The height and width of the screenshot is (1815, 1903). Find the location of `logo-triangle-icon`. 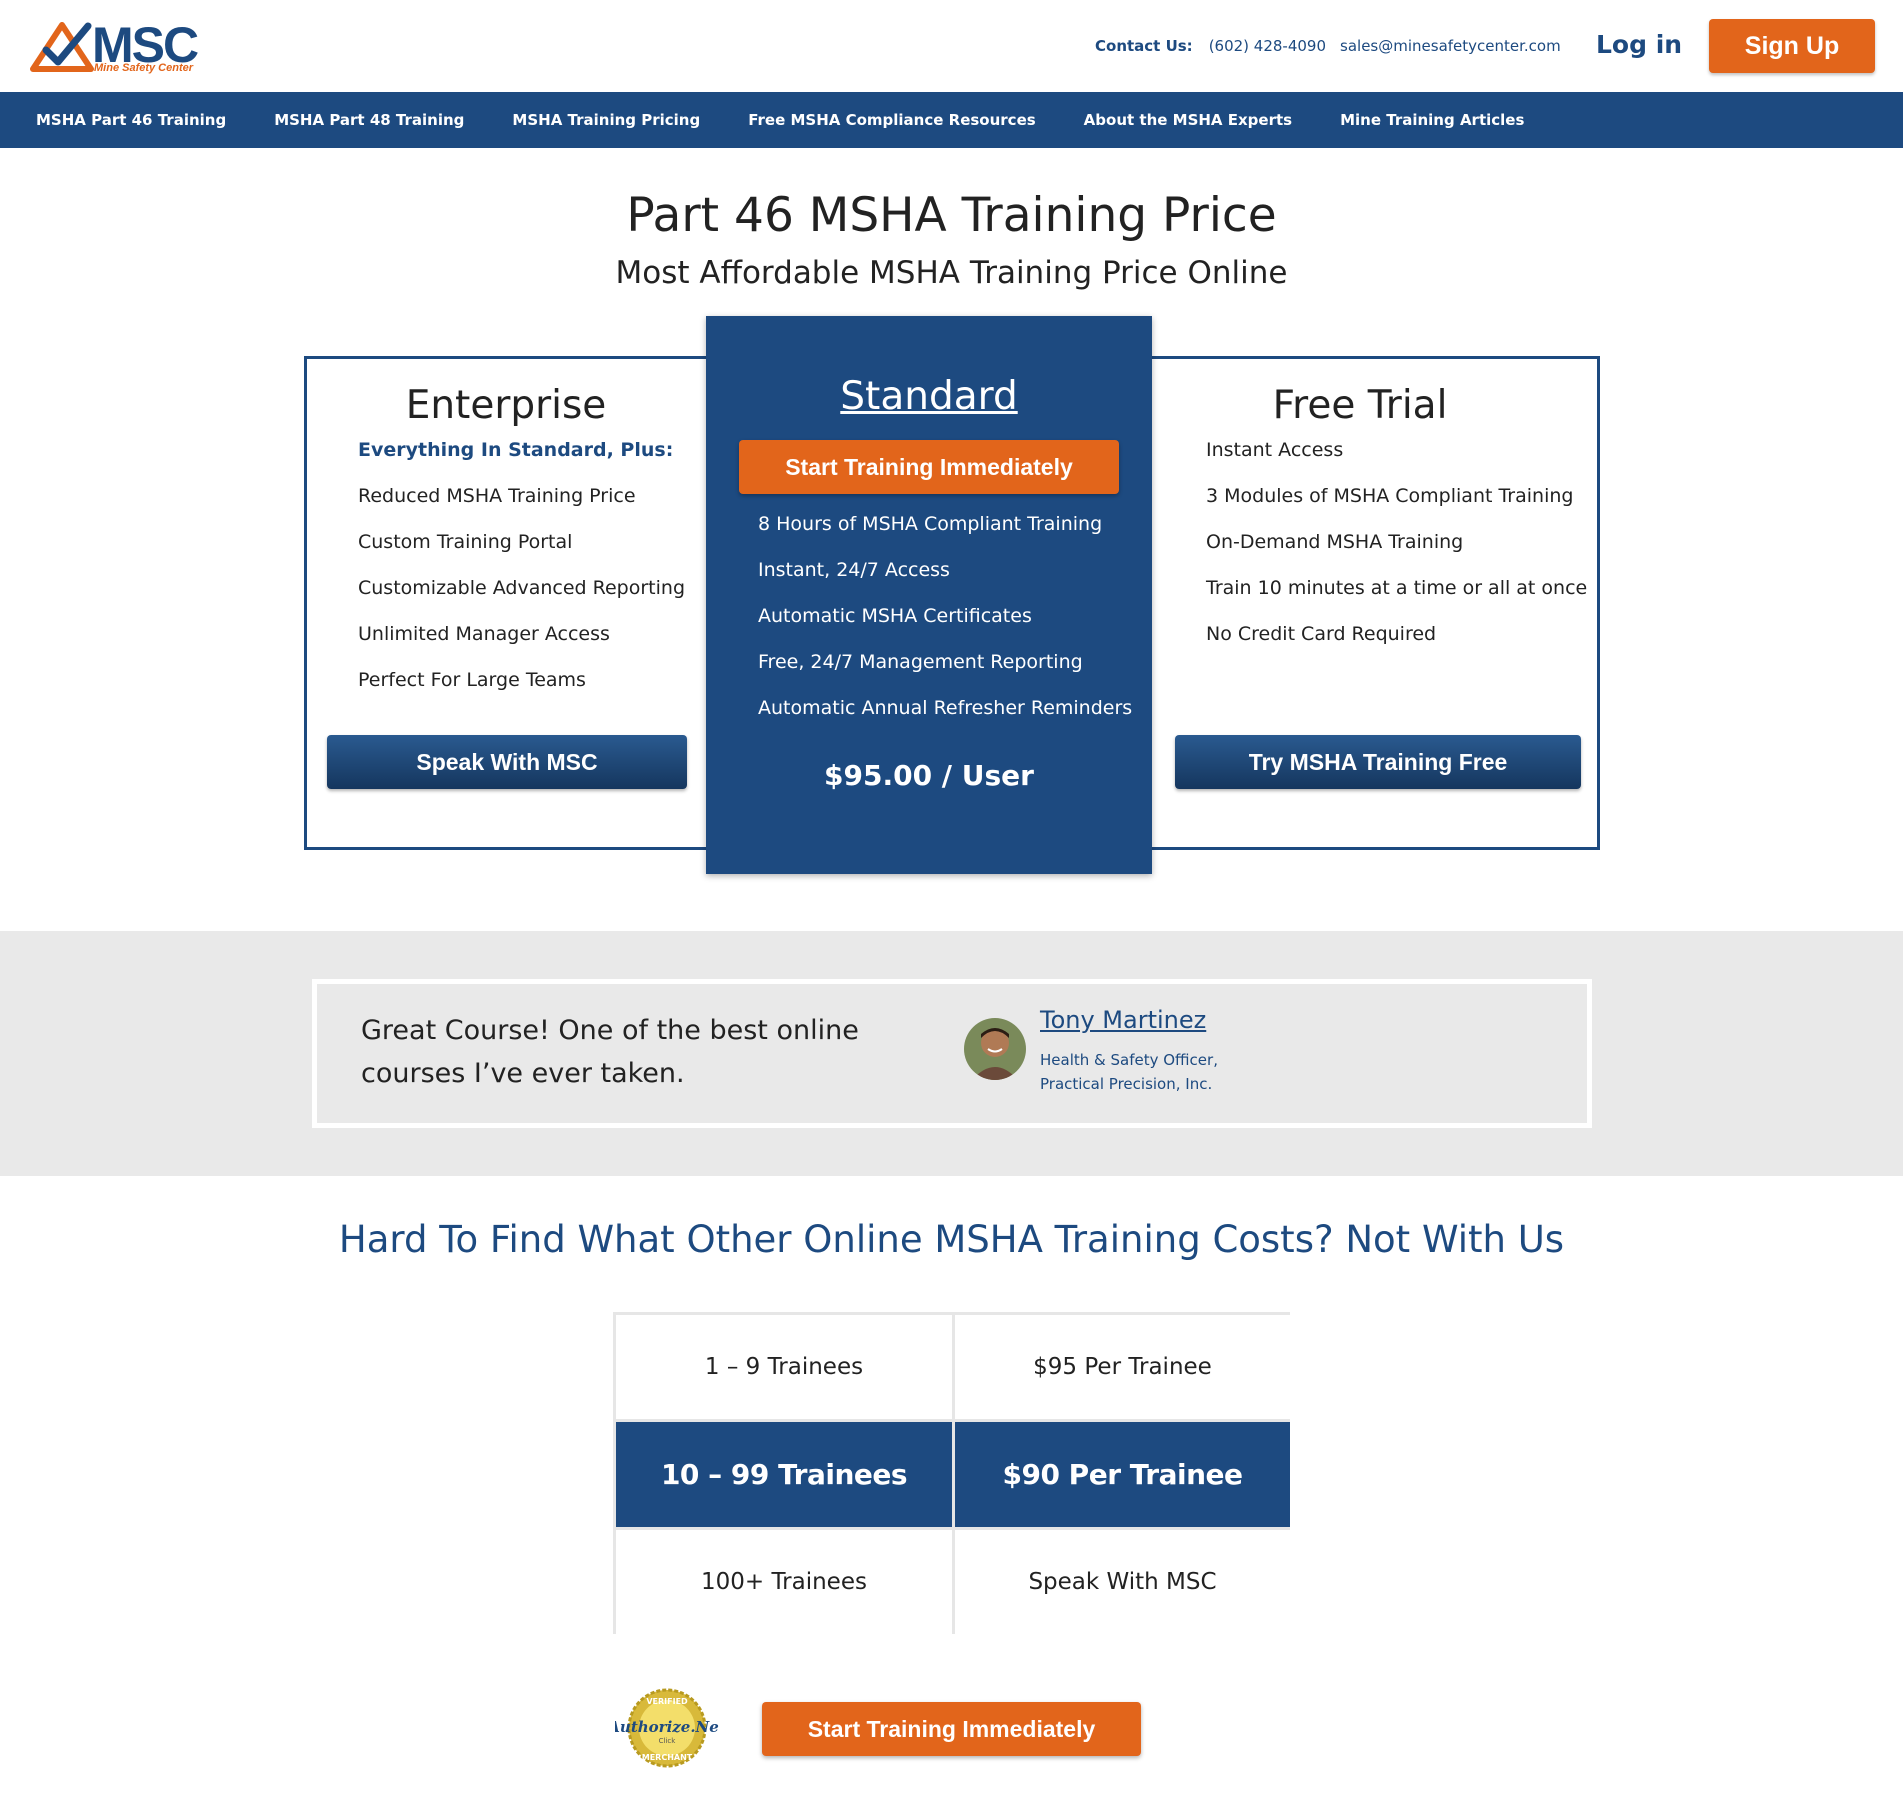

logo-triangle-icon is located at coordinates (62, 47).